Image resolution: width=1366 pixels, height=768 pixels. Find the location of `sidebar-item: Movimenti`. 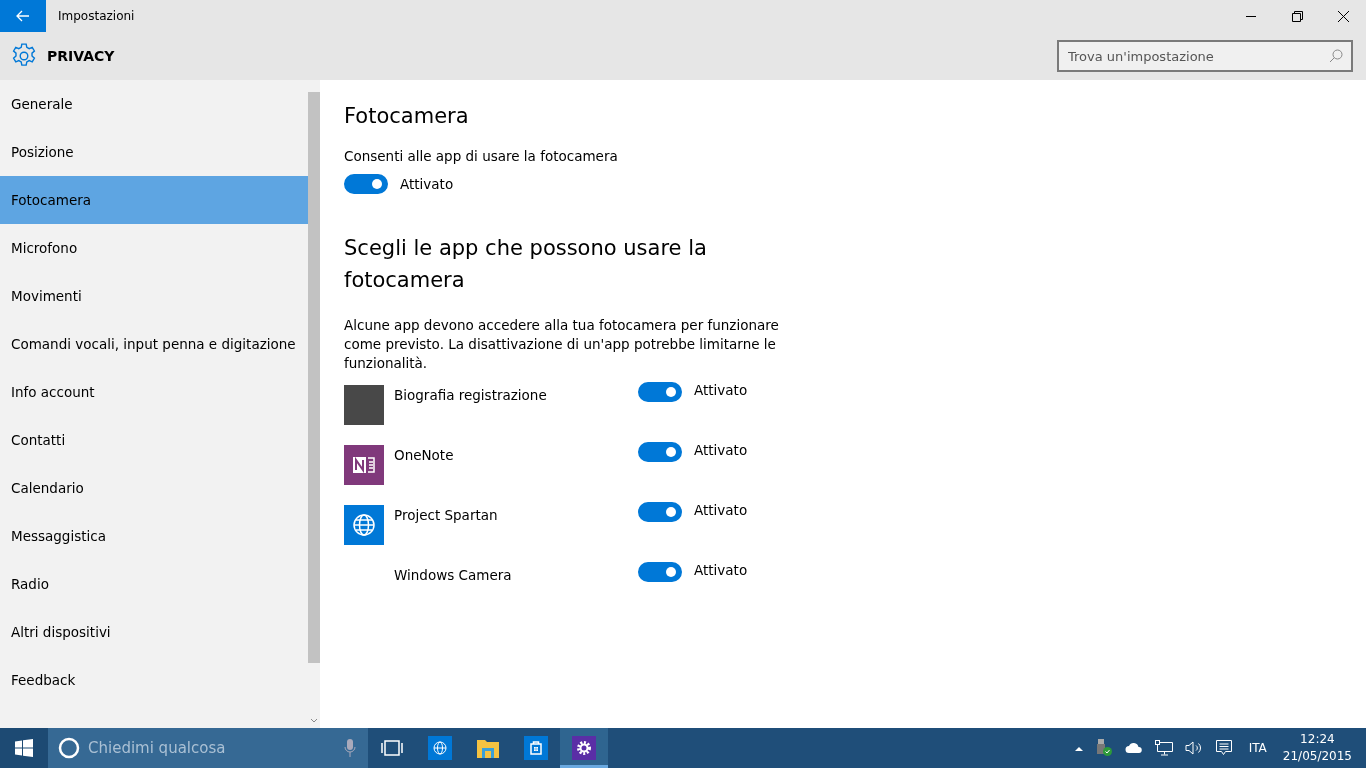

sidebar-item: Movimenti is located at coordinates (154, 296).